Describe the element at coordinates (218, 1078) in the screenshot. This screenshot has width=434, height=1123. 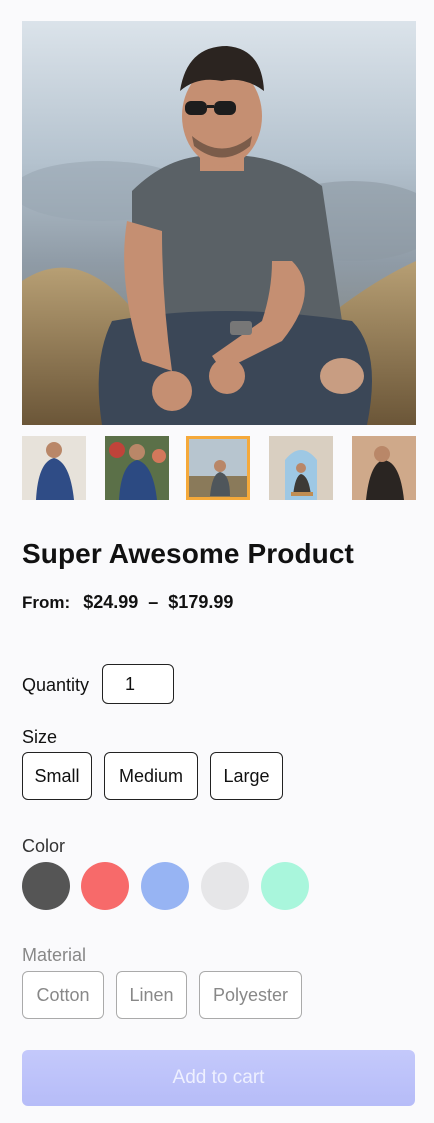
I see `add-to-cart-button: Add to cart` at that location.